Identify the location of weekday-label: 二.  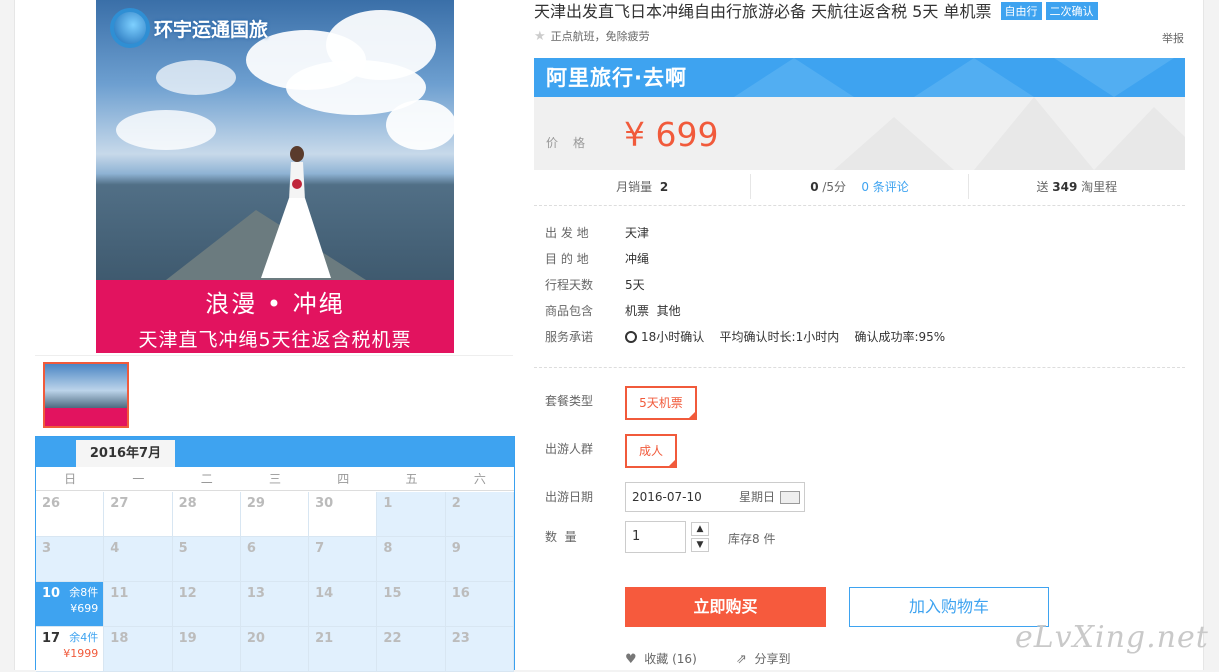
(206, 479).